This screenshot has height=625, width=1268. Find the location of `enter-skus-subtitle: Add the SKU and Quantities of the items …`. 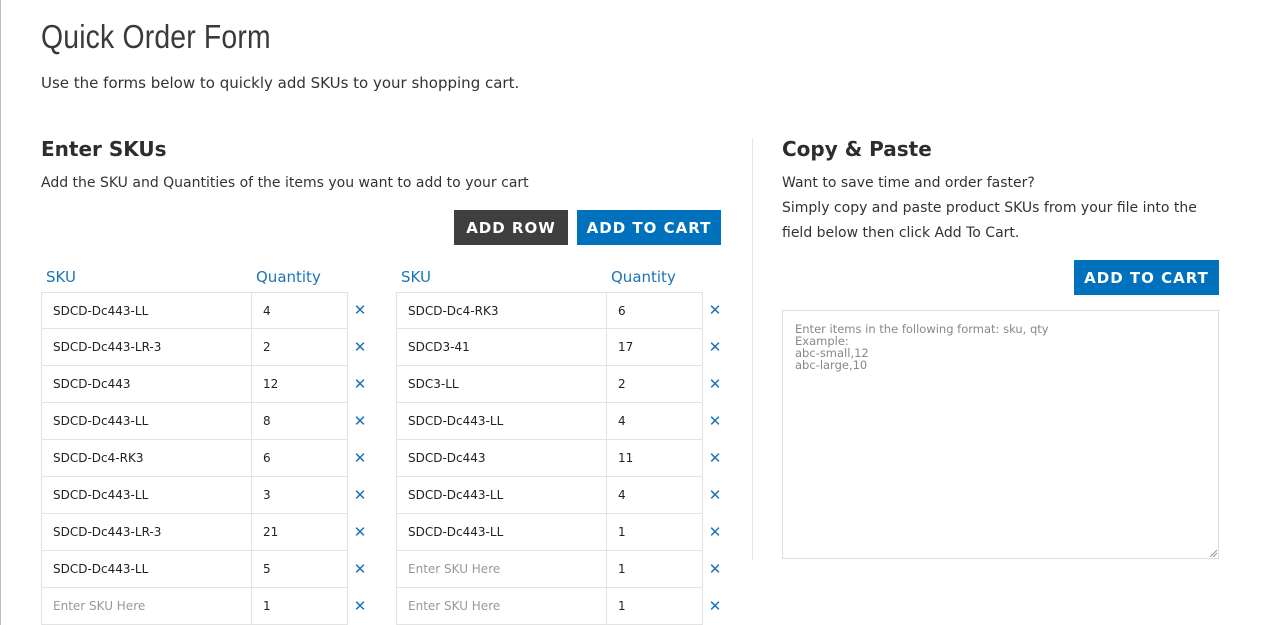

enter-skus-subtitle: Add the SKU and Quantities of the items … is located at coordinates (285, 183).